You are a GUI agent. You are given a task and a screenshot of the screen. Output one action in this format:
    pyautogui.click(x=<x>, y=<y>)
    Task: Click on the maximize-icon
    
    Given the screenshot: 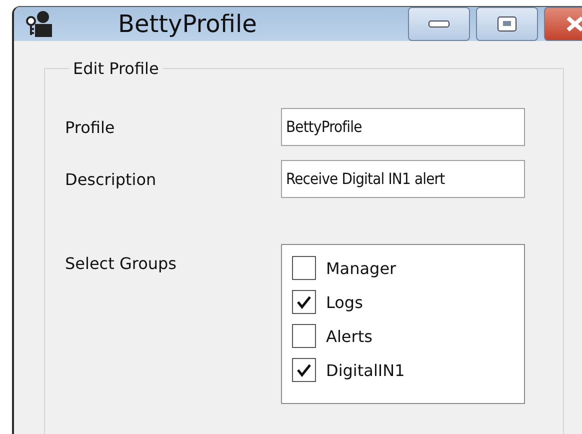 What is the action you would take?
    pyautogui.click(x=507, y=24)
    